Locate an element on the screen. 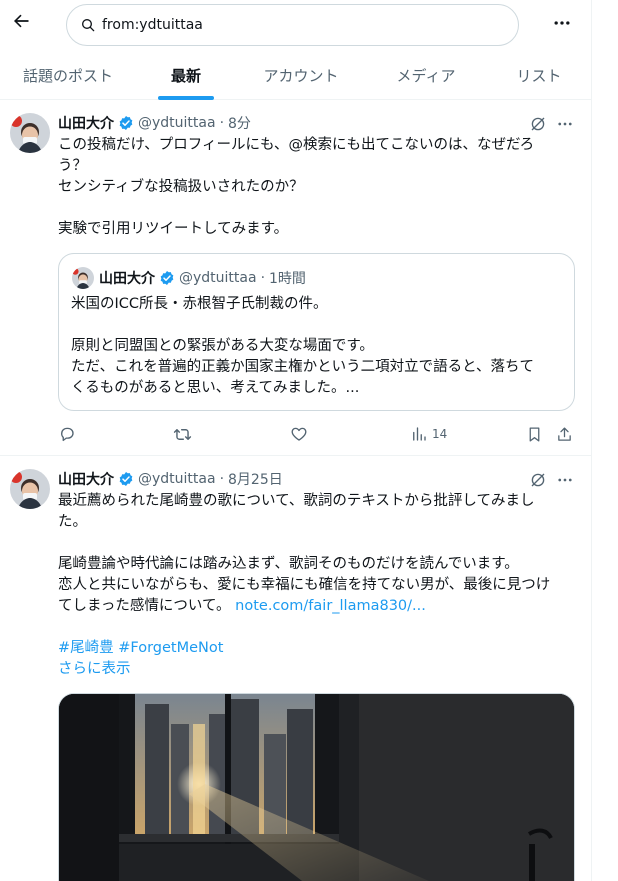 This screenshot has height=881, width=618. active-tab-indicator is located at coordinates (186, 98).